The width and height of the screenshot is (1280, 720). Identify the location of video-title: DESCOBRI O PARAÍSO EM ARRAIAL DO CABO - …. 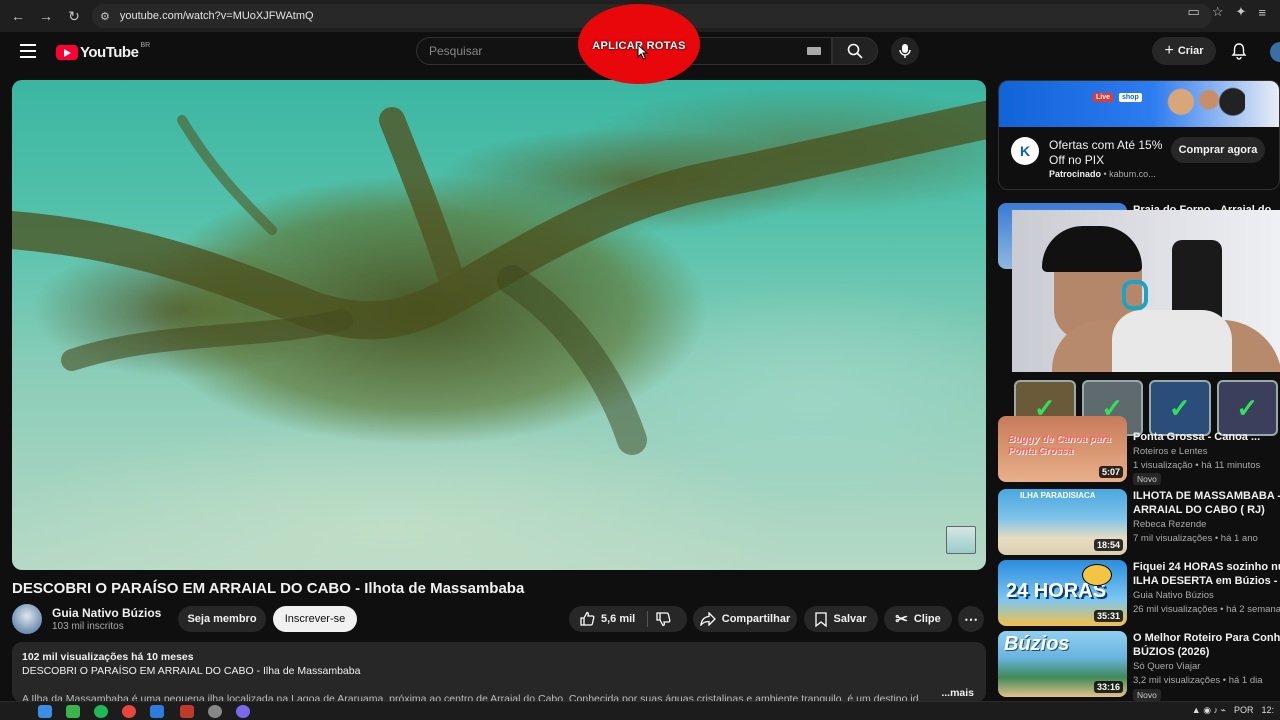
(268, 588).